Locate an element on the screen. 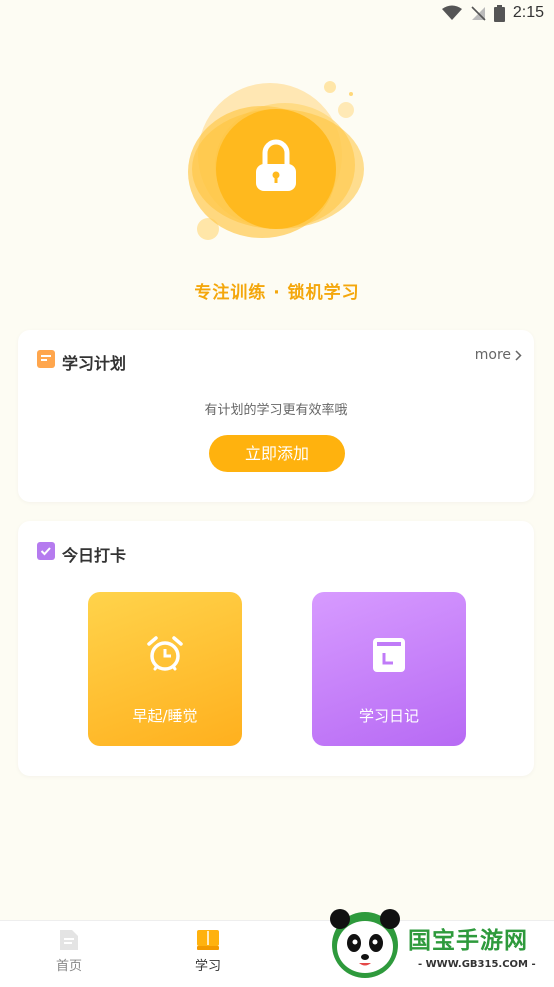  book-icon is located at coordinates (208, 940).